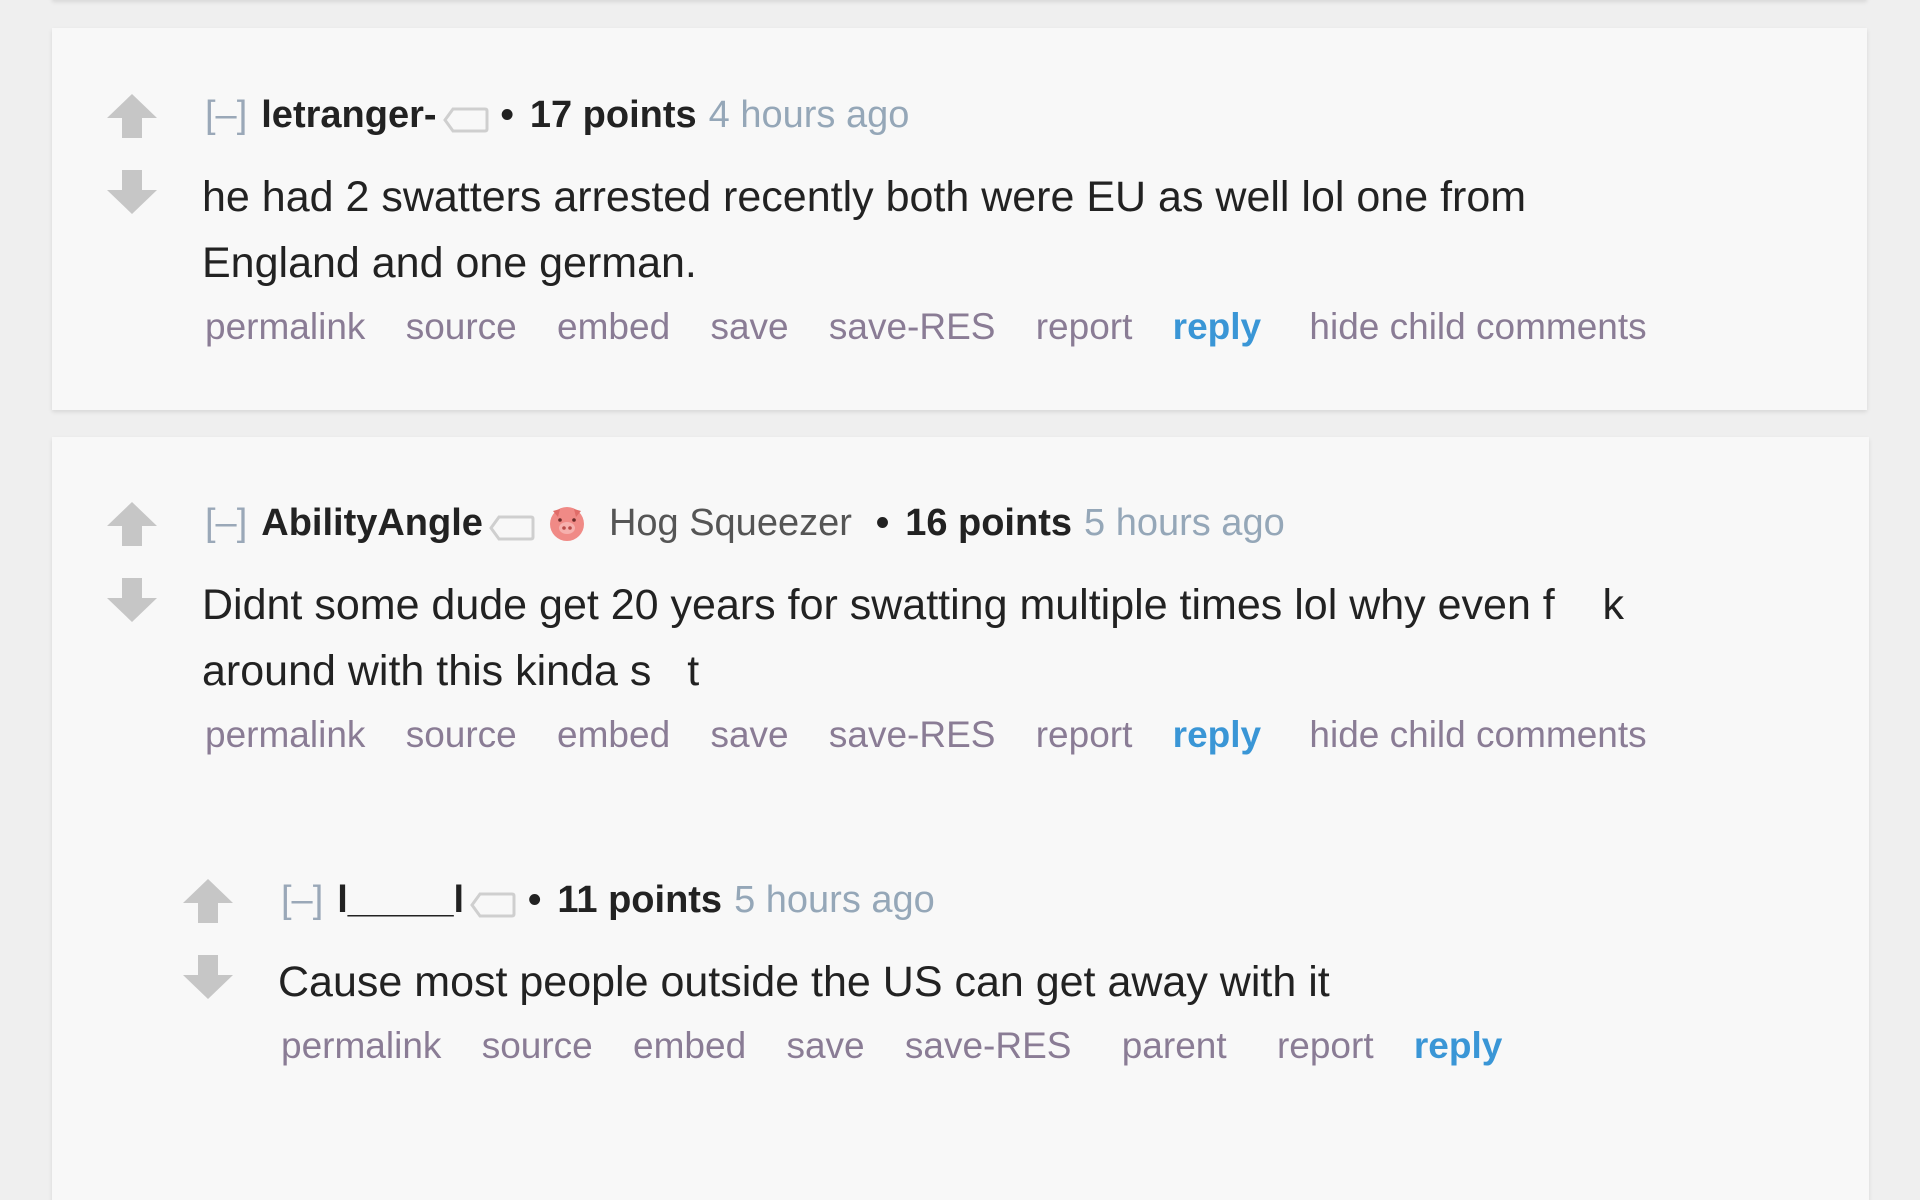 This screenshot has width=1920, height=1200. I want to click on user-flair: Hog Squeezer, so click(730, 523).